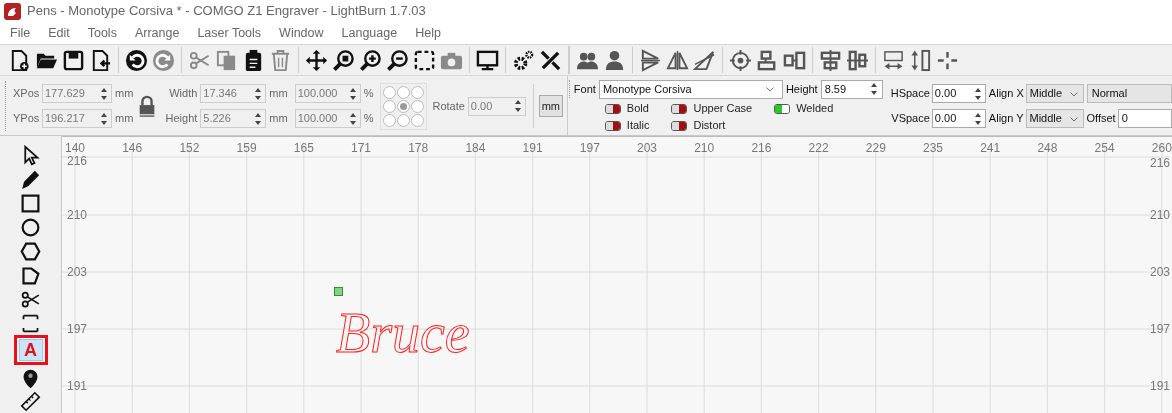 The height and width of the screenshot is (413, 1172). What do you see at coordinates (990, 148) in the screenshot?
I see `ruler-label: 241` at bounding box center [990, 148].